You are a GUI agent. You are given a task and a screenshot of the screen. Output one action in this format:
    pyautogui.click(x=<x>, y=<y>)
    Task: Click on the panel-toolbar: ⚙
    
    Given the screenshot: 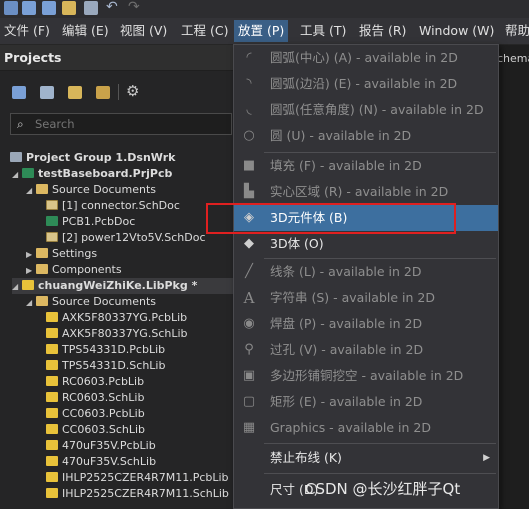 What is the action you would take?
    pyautogui.click(x=116, y=92)
    